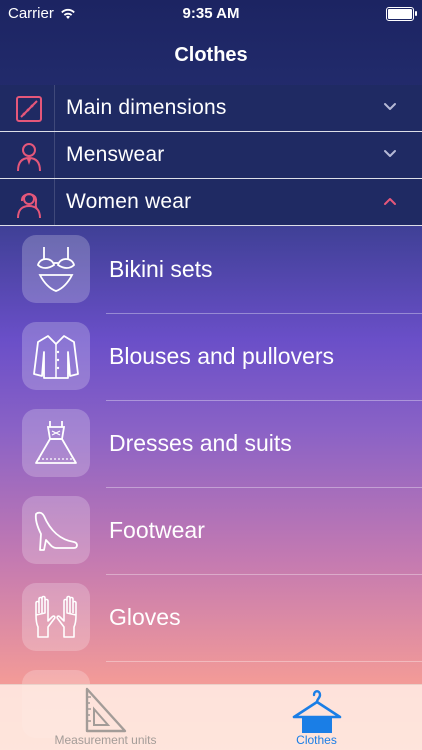 The width and height of the screenshot is (422, 750). I want to click on tab-bar: Measurement units Clothes, so click(211, 717).